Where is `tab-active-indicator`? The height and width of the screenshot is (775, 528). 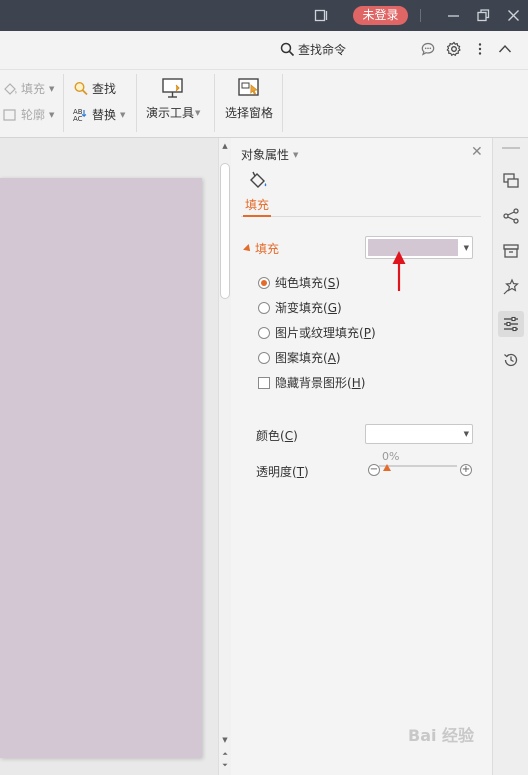 tab-active-indicator is located at coordinates (257, 216).